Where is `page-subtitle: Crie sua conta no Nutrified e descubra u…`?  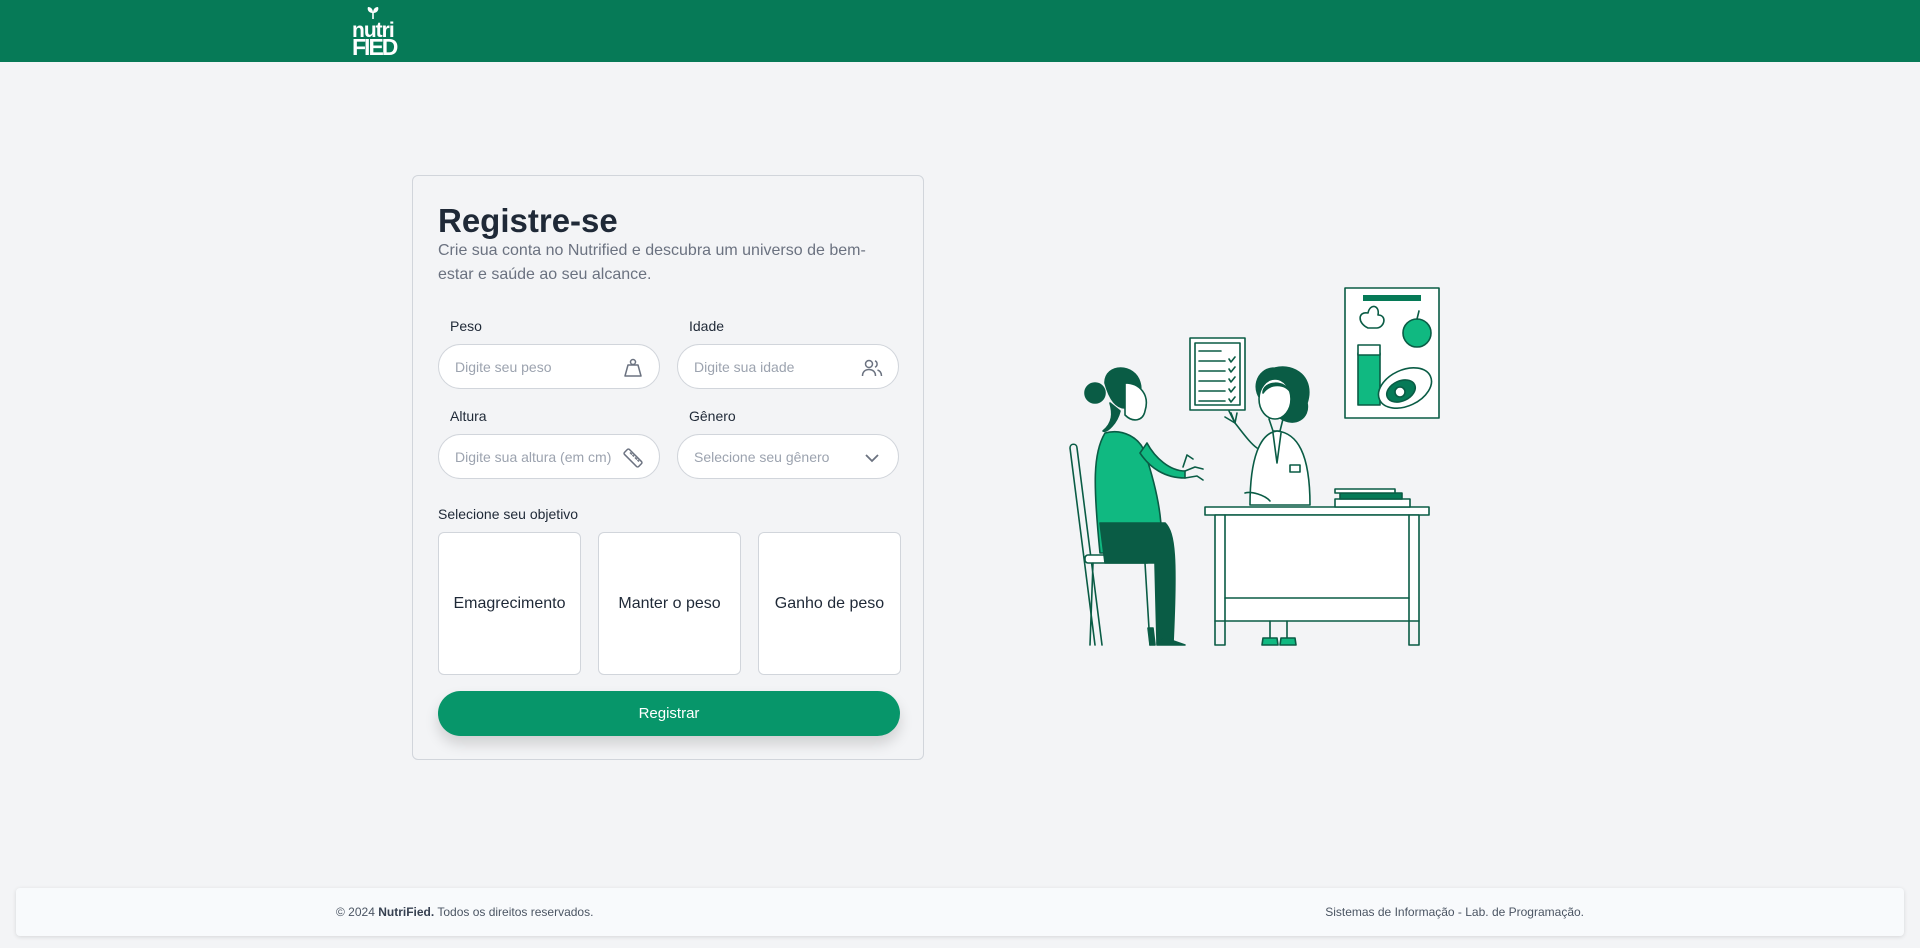
page-subtitle: Crie sua conta no Nutrified e descubra u… is located at coordinates (652, 262).